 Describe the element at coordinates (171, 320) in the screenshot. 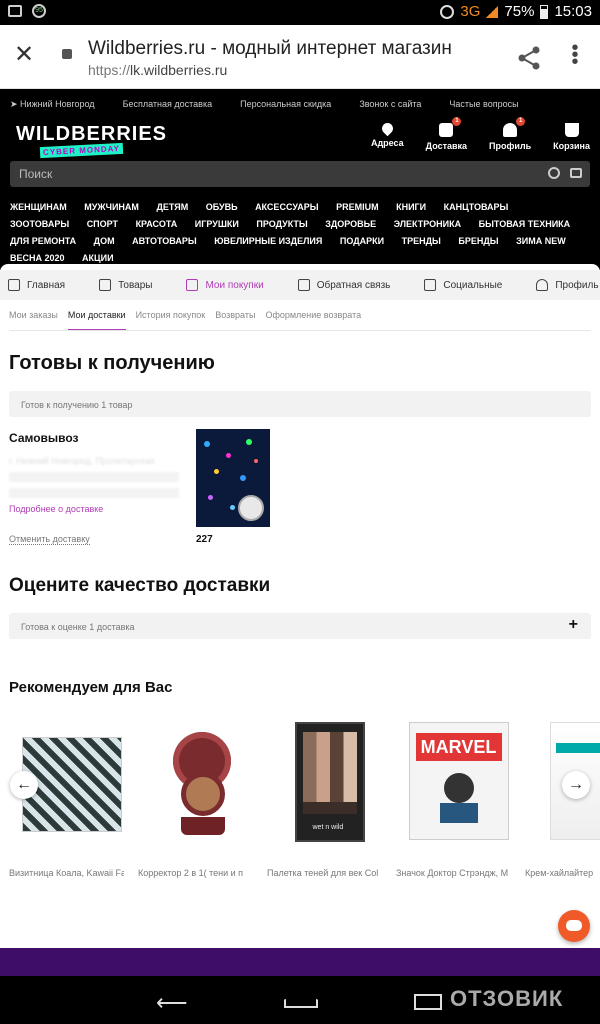

I see `subtab-history: История покупок` at that location.